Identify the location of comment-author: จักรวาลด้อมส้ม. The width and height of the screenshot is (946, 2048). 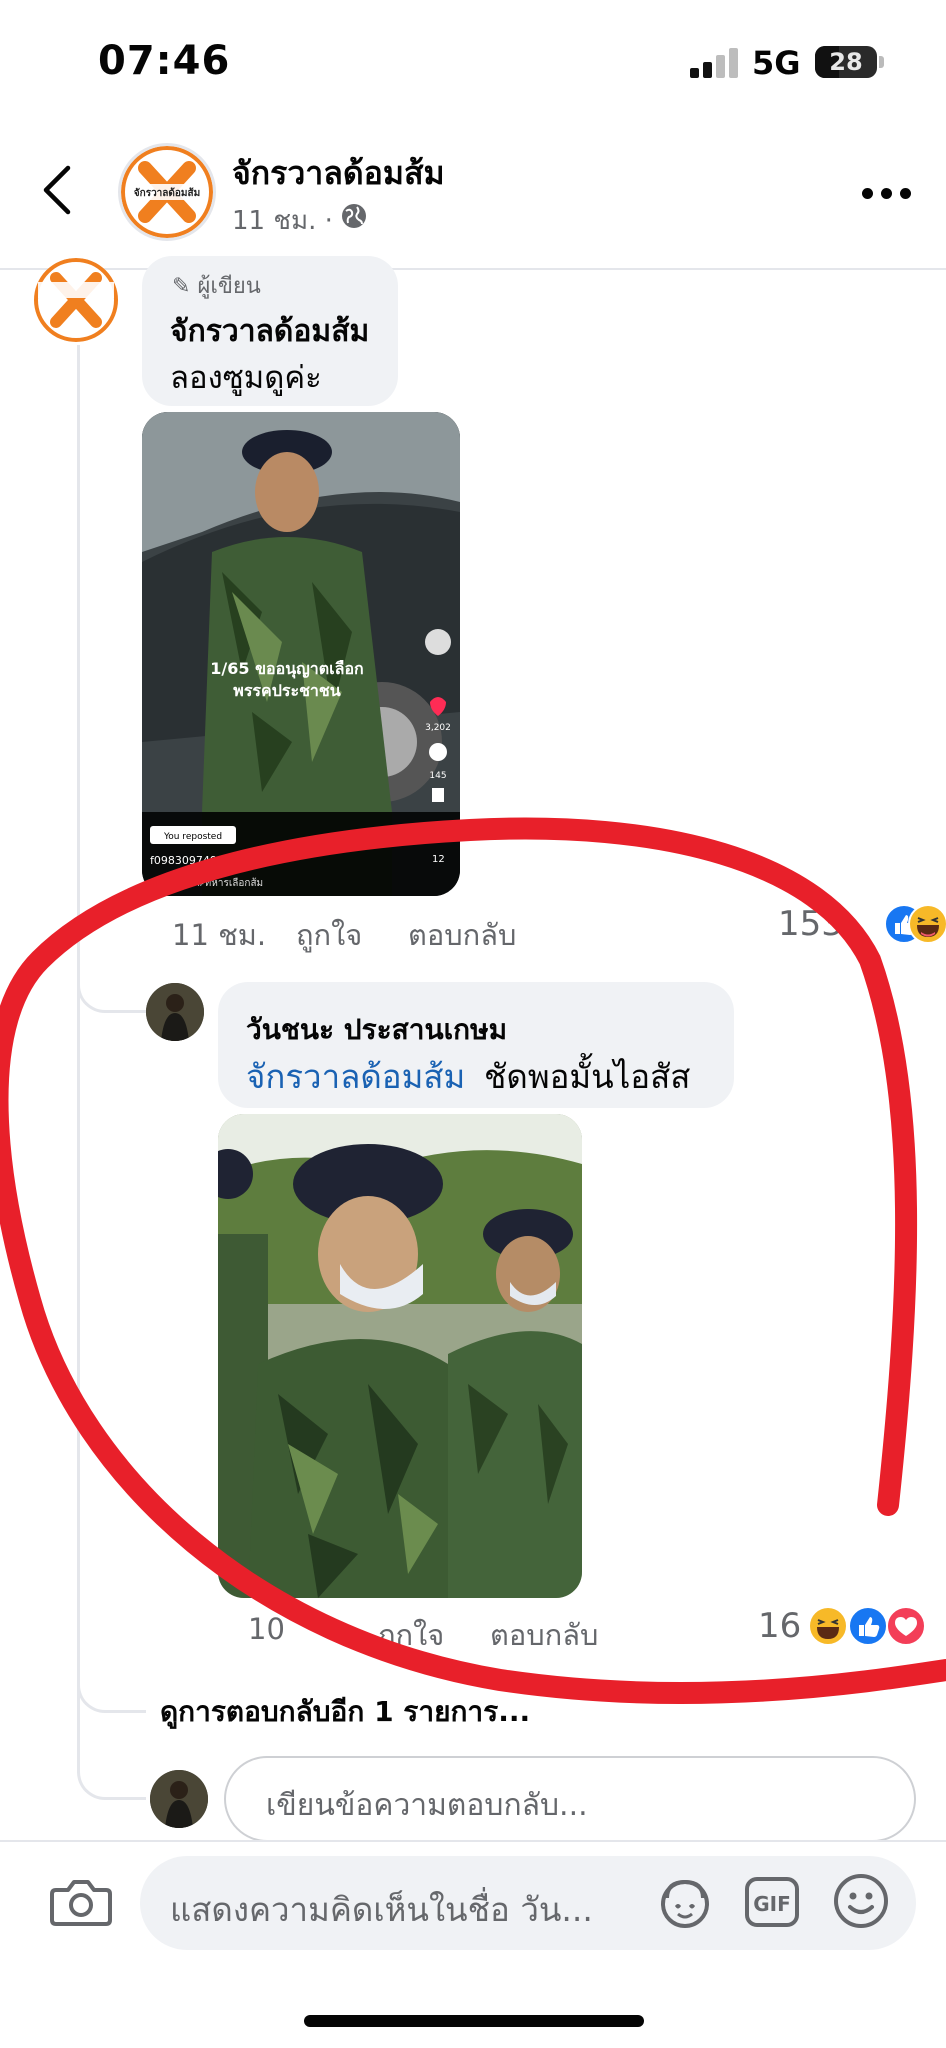
(269, 331).